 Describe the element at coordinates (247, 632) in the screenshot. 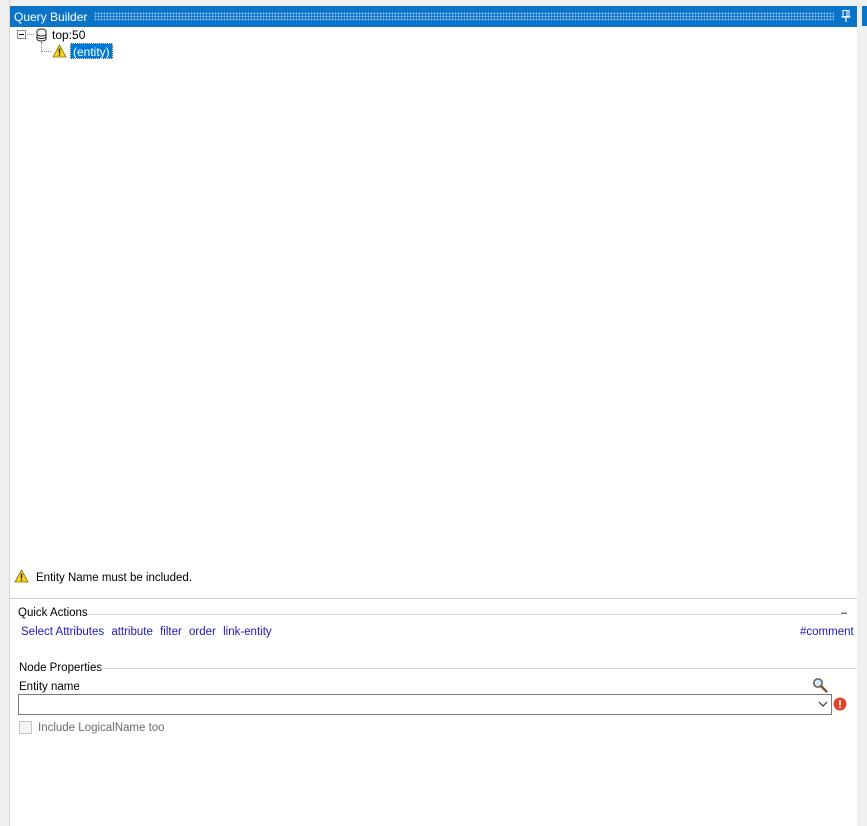

I see `link-entity-link: link-entity` at that location.